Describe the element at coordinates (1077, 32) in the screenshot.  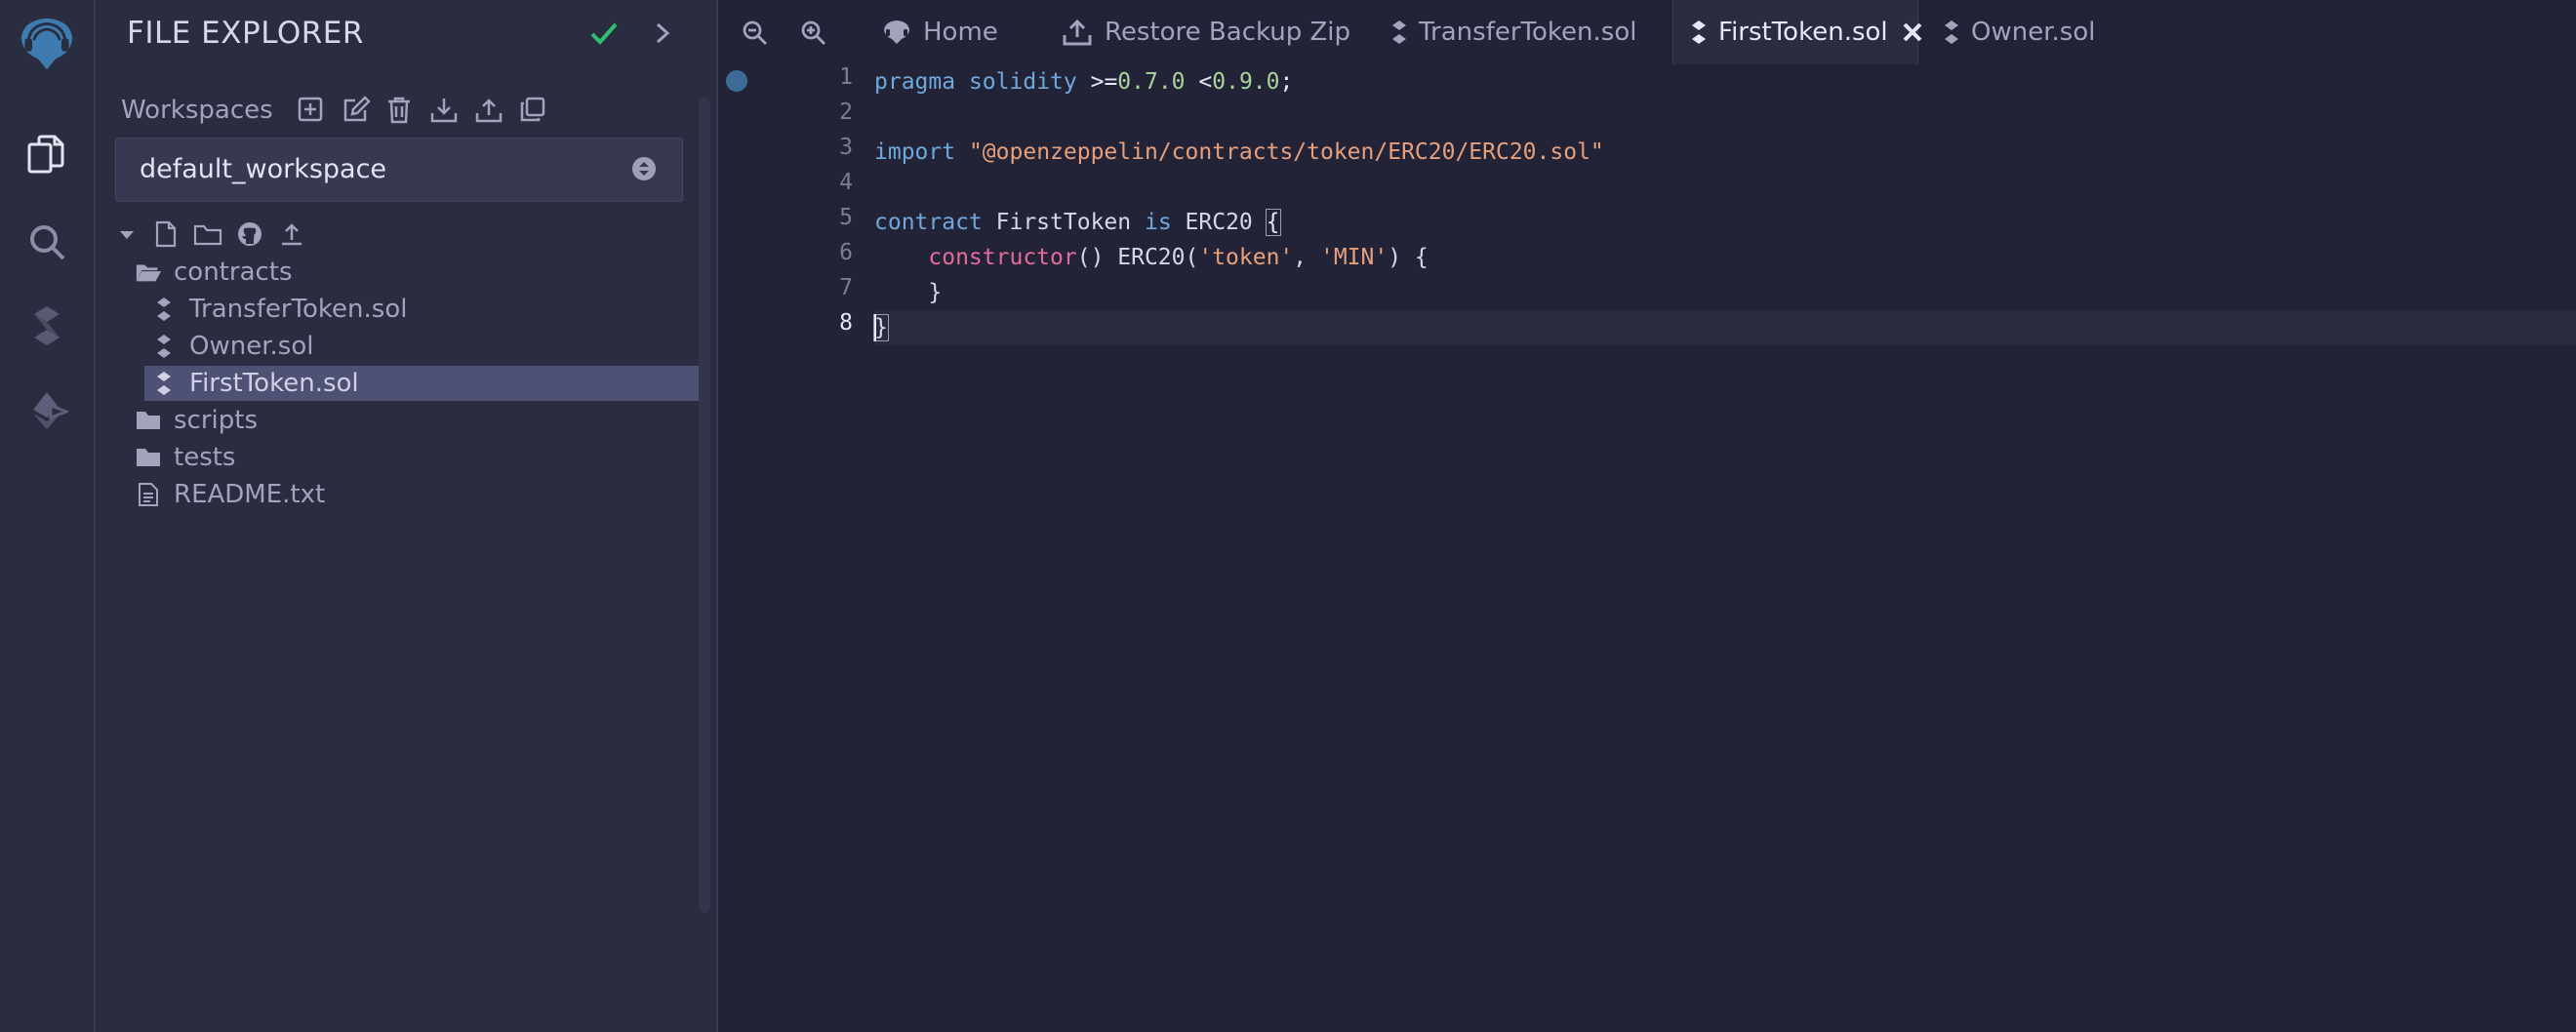
I see `upload-icon` at that location.